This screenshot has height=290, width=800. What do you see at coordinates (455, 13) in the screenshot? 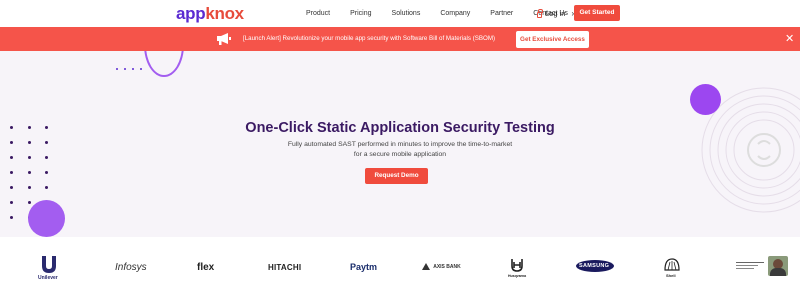
I see `menu-item-company: Company` at bounding box center [455, 13].